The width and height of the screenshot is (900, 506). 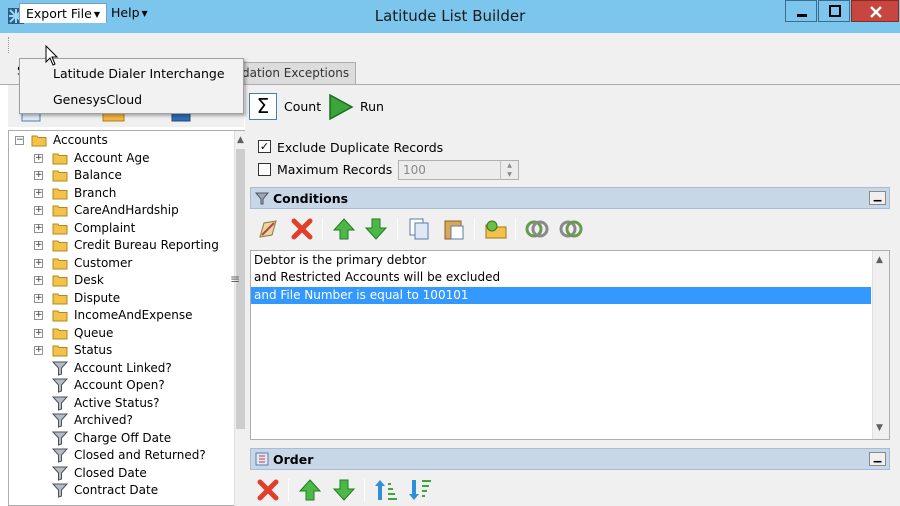 I want to click on collapse-icon: −, so click(x=19, y=140).